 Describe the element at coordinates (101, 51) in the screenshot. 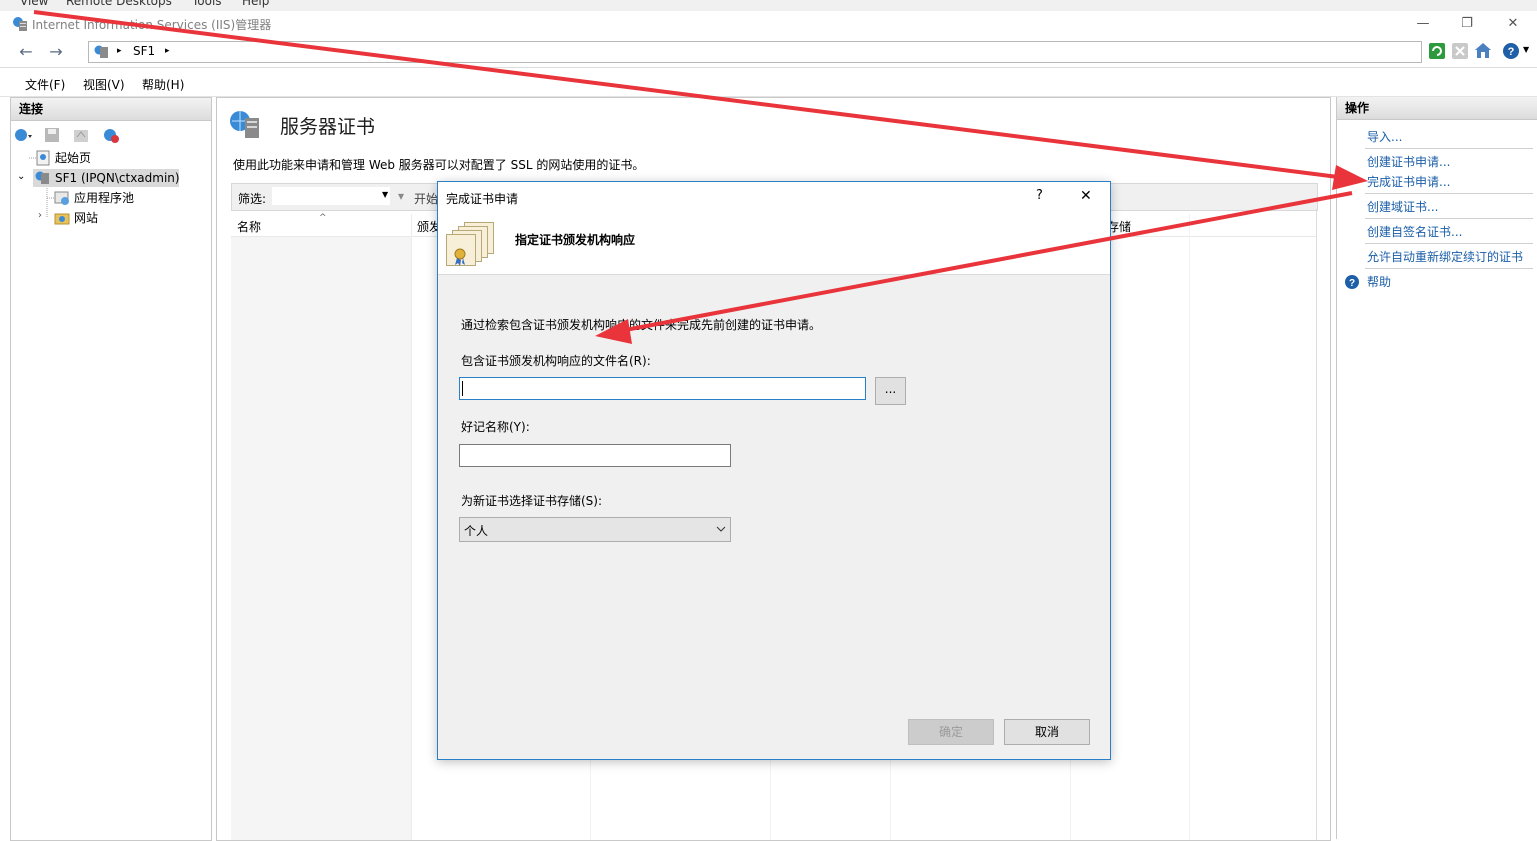

I see `server-node-icon` at that location.